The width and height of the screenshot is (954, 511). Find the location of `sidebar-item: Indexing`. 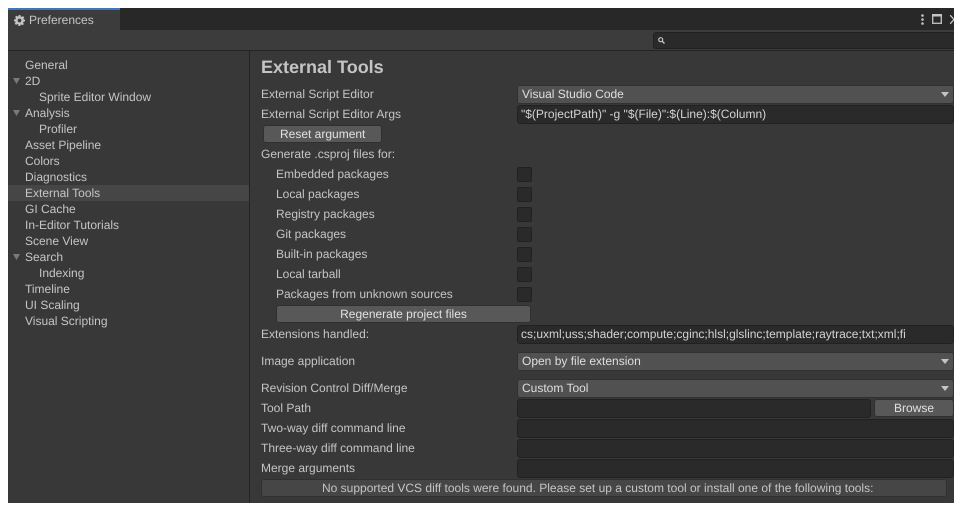

sidebar-item: Indexing is located at coordinates (128, 273).